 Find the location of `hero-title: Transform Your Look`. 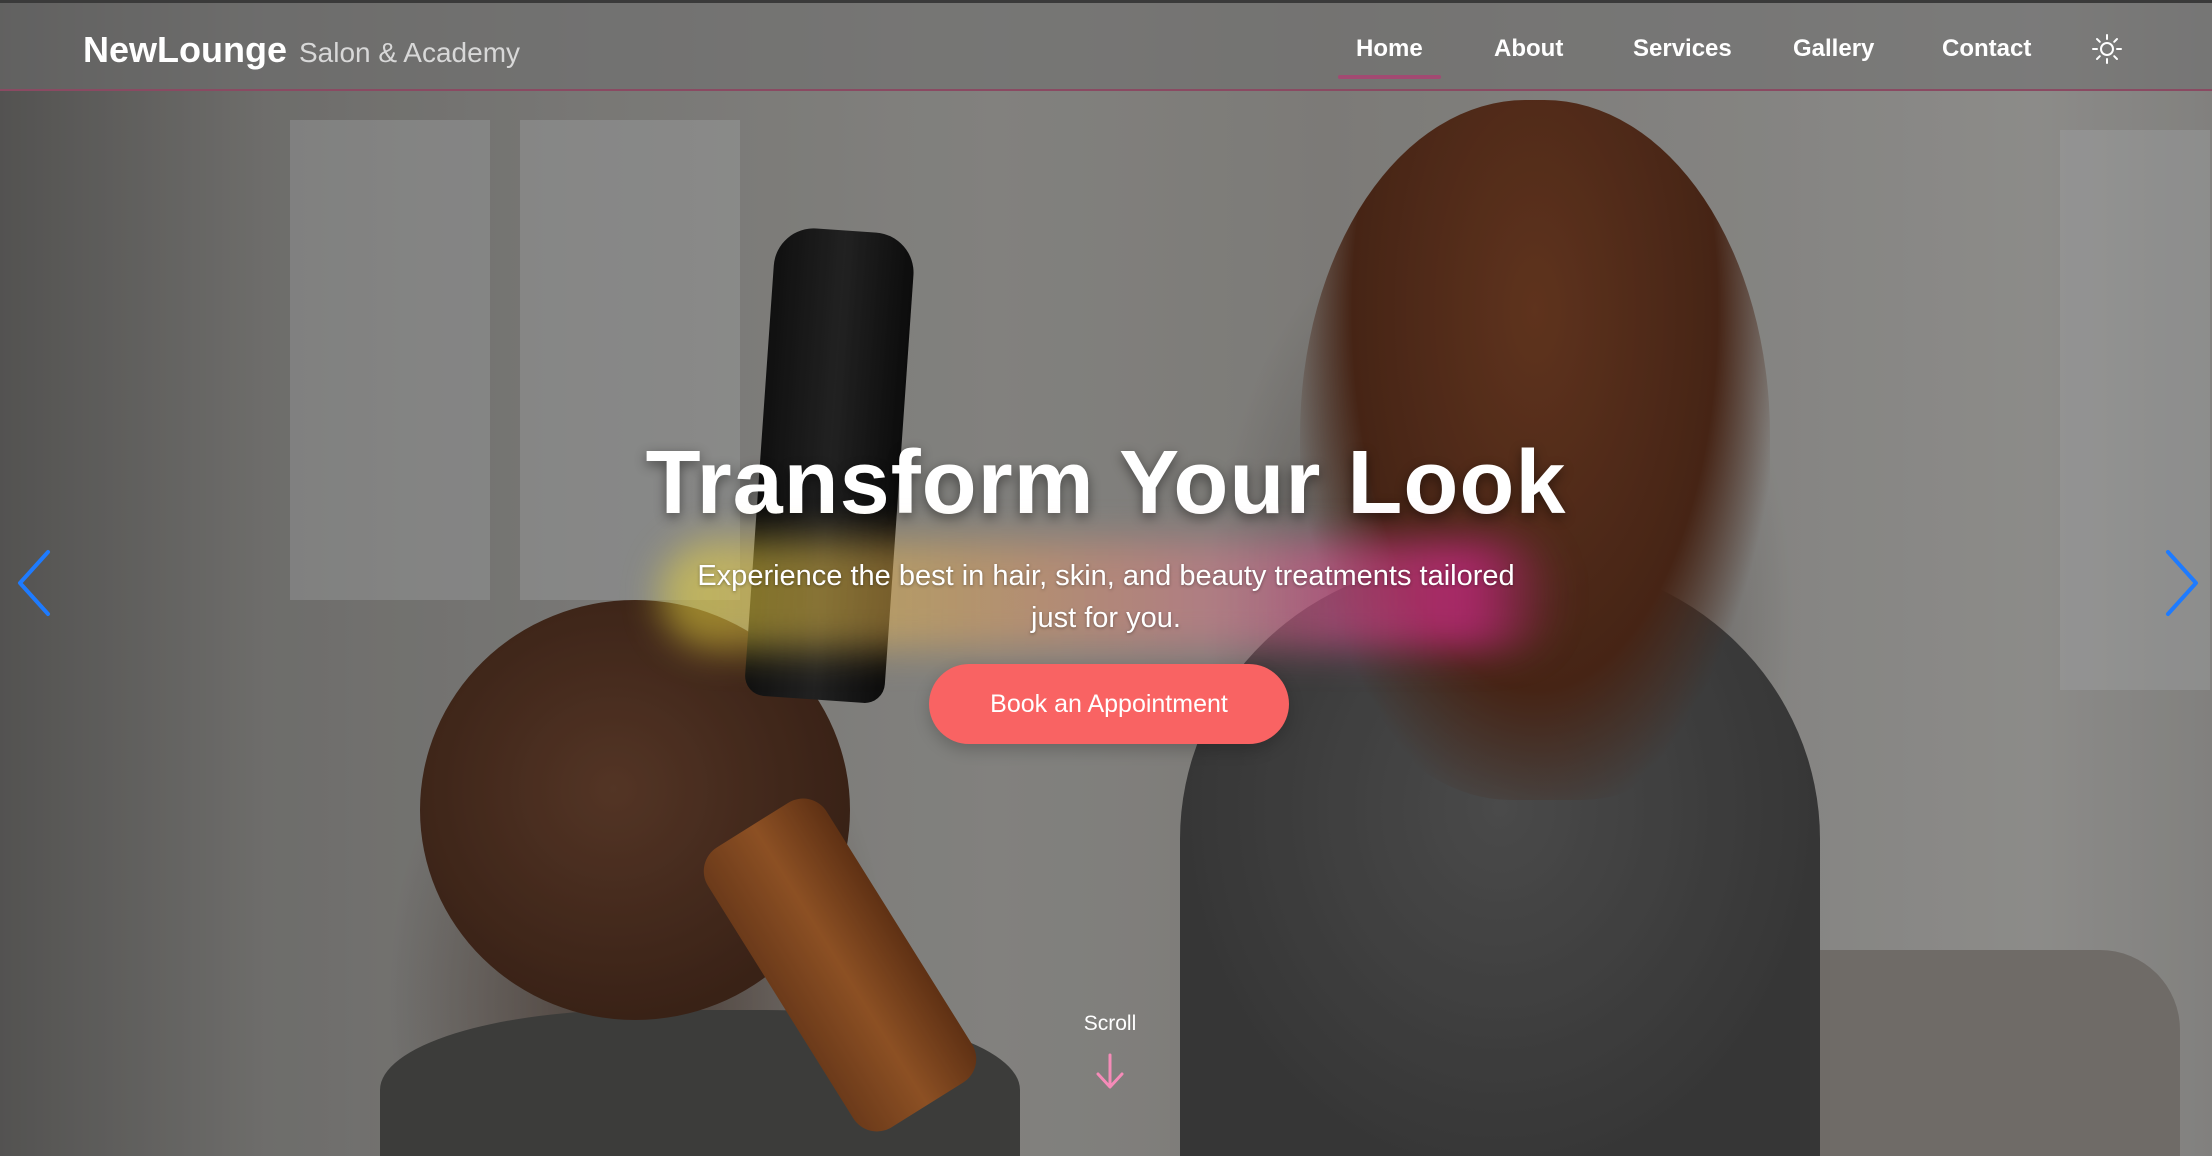

hero-title: Transform Your Look is located at coordinates (1106, 483).